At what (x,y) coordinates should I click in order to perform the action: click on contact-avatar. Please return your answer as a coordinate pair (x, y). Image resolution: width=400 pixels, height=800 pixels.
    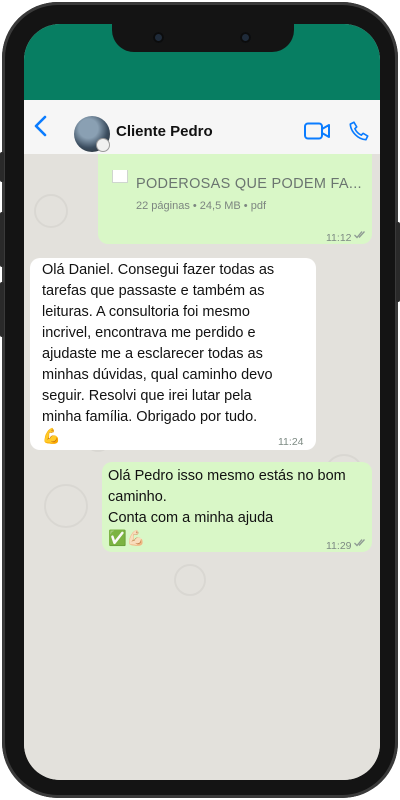
    Looking at the image, I should click on (92, 134).